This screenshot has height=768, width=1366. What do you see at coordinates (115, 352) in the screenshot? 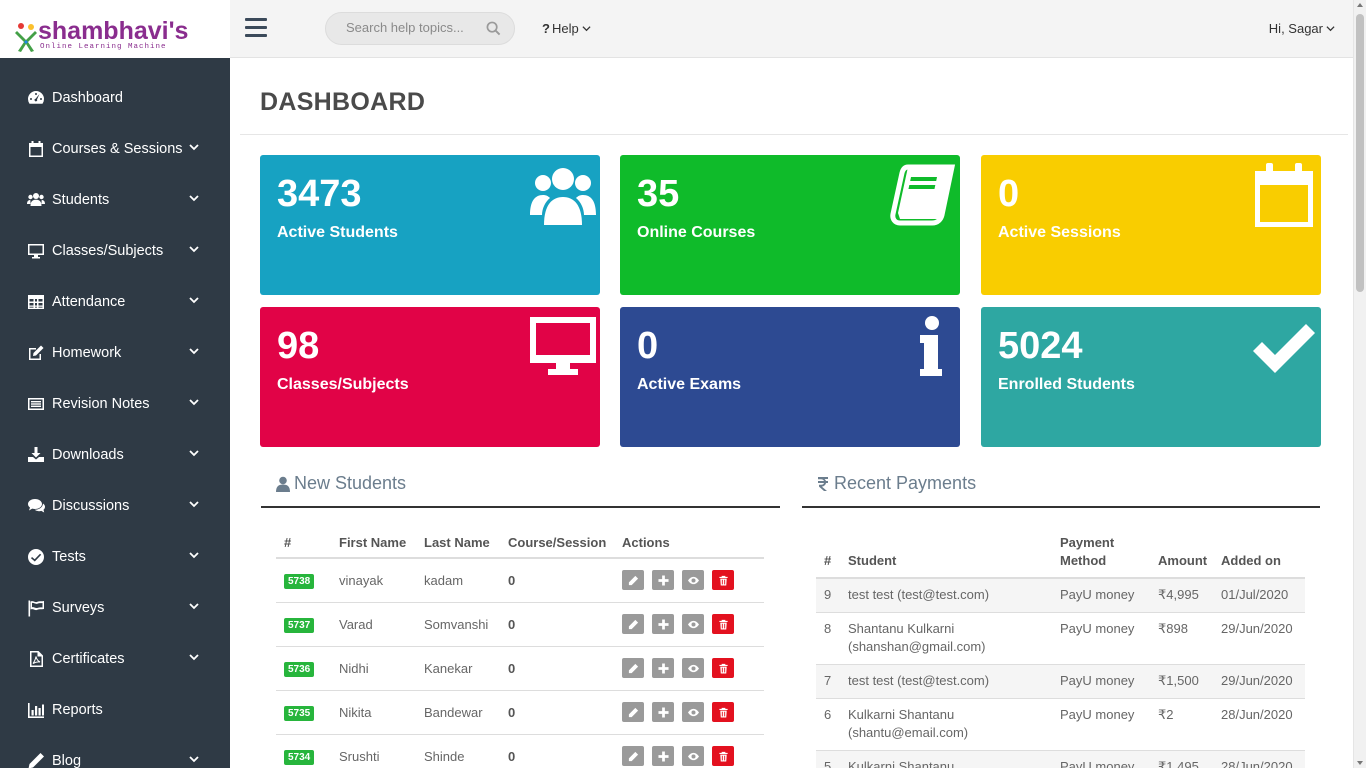
I see `sidebar-item-homework: Homework` at bounding box center [115, 352].